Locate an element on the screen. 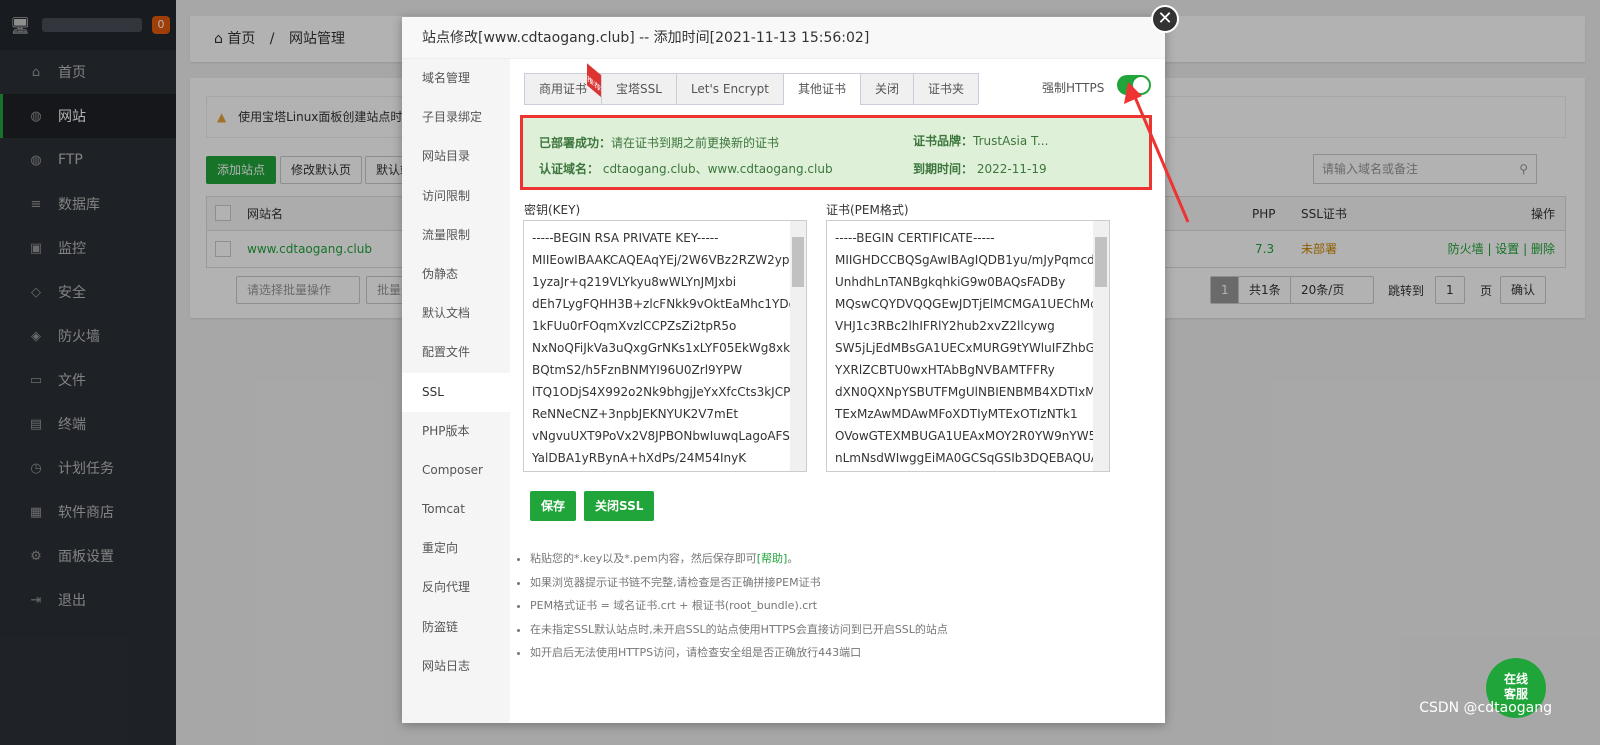  key-line: 1yzaJr+q219VLYkyu8wWLYnJMJxbi is located at coordinates (634, 282).